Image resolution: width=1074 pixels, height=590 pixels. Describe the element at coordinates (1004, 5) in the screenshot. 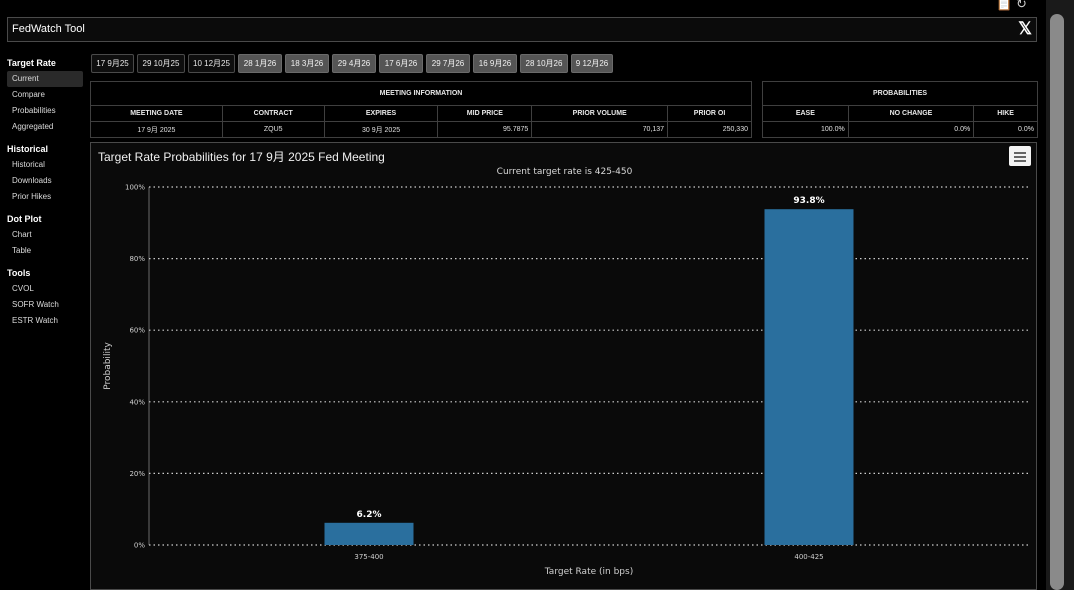

I see `paste-icon: 📋` at that location.